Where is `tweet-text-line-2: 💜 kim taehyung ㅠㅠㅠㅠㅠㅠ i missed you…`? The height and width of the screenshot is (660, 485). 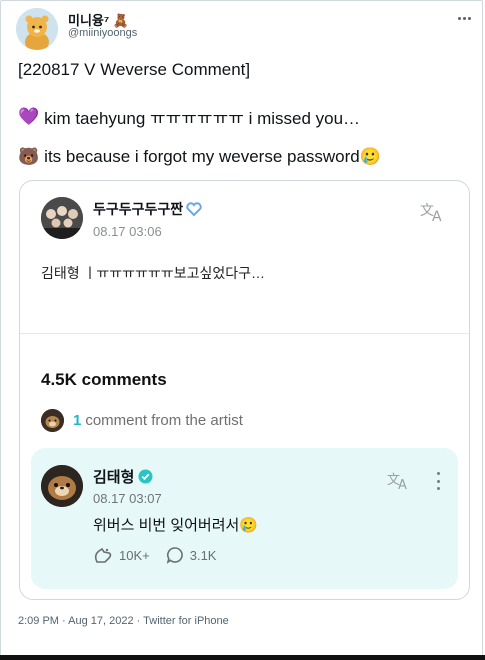 tweet-text-line-2: 💜 kim taehyung ㅠㅠㅠㅠㅠㅠ i missed you… is located at coordinates (189, 116).